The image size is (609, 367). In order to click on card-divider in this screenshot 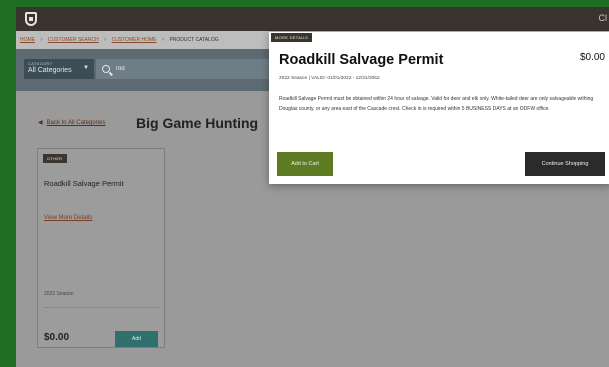, I will do `click(102, 307)`.